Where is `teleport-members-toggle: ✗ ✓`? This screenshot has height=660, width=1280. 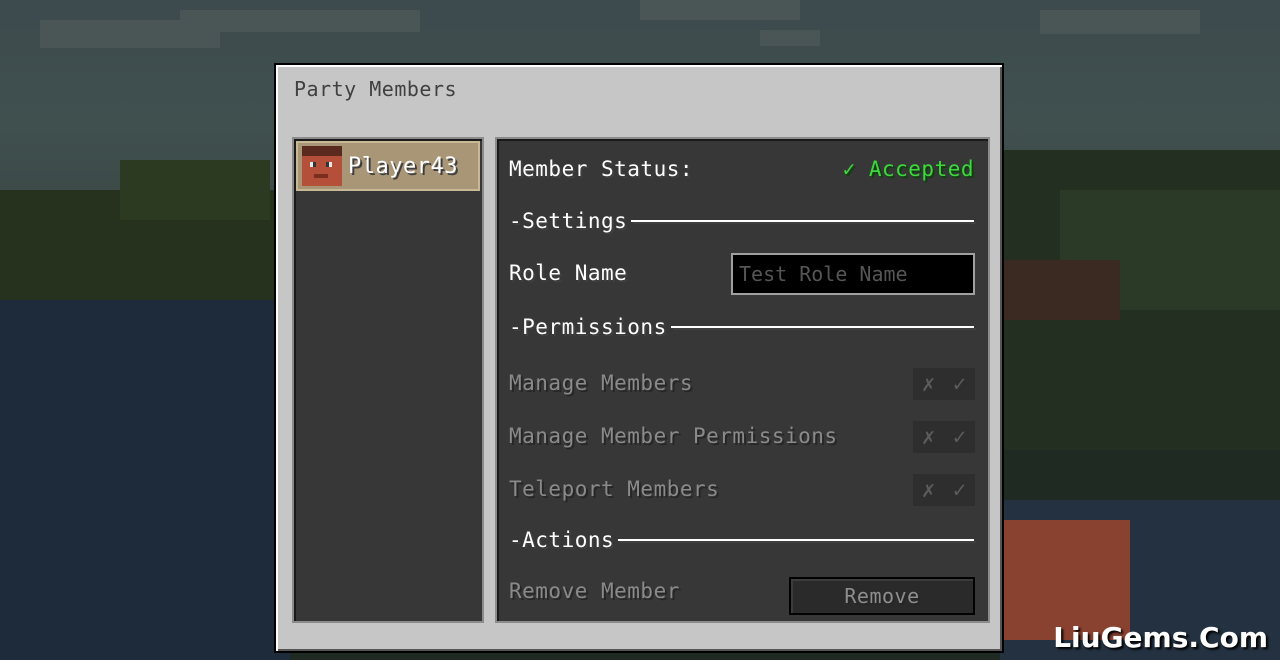
teleport-members-toggle: ✗ ✓ is located at coordinates (944, 490).